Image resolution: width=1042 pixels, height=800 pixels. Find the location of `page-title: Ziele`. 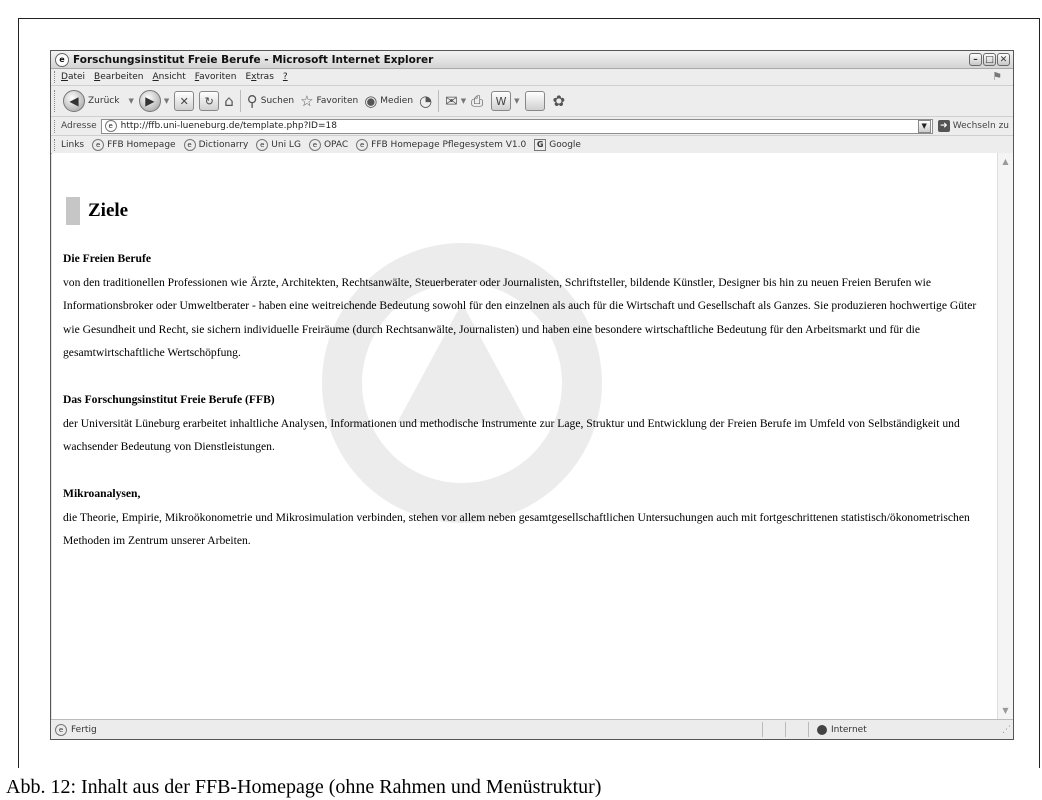

page-title: Ziele is located at coordinates (108, 210).